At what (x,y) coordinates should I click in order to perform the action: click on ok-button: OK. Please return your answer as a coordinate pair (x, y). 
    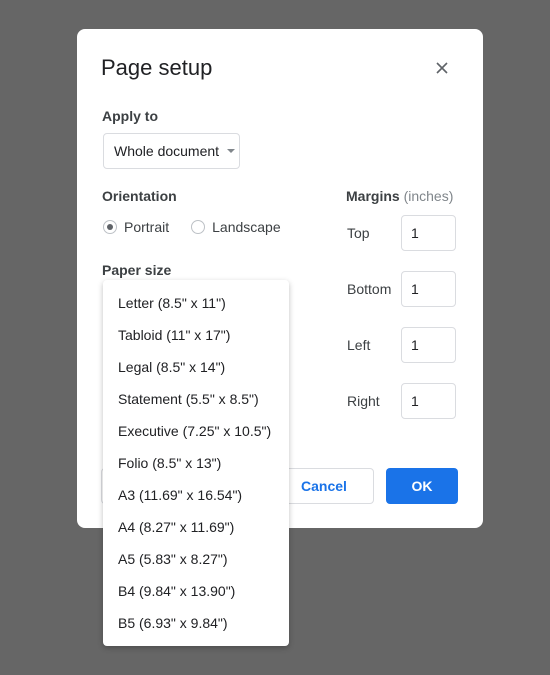
    Looking at the image, I should click on (422, 486).